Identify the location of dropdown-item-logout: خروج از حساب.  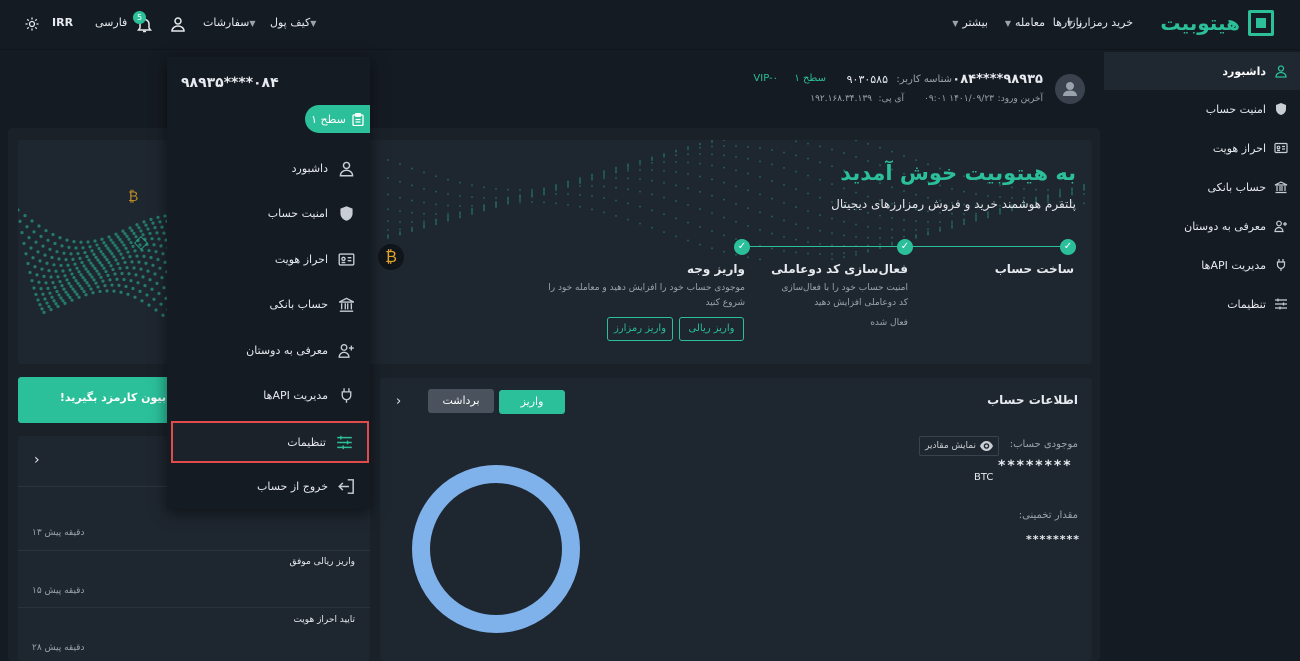
(270, 486).